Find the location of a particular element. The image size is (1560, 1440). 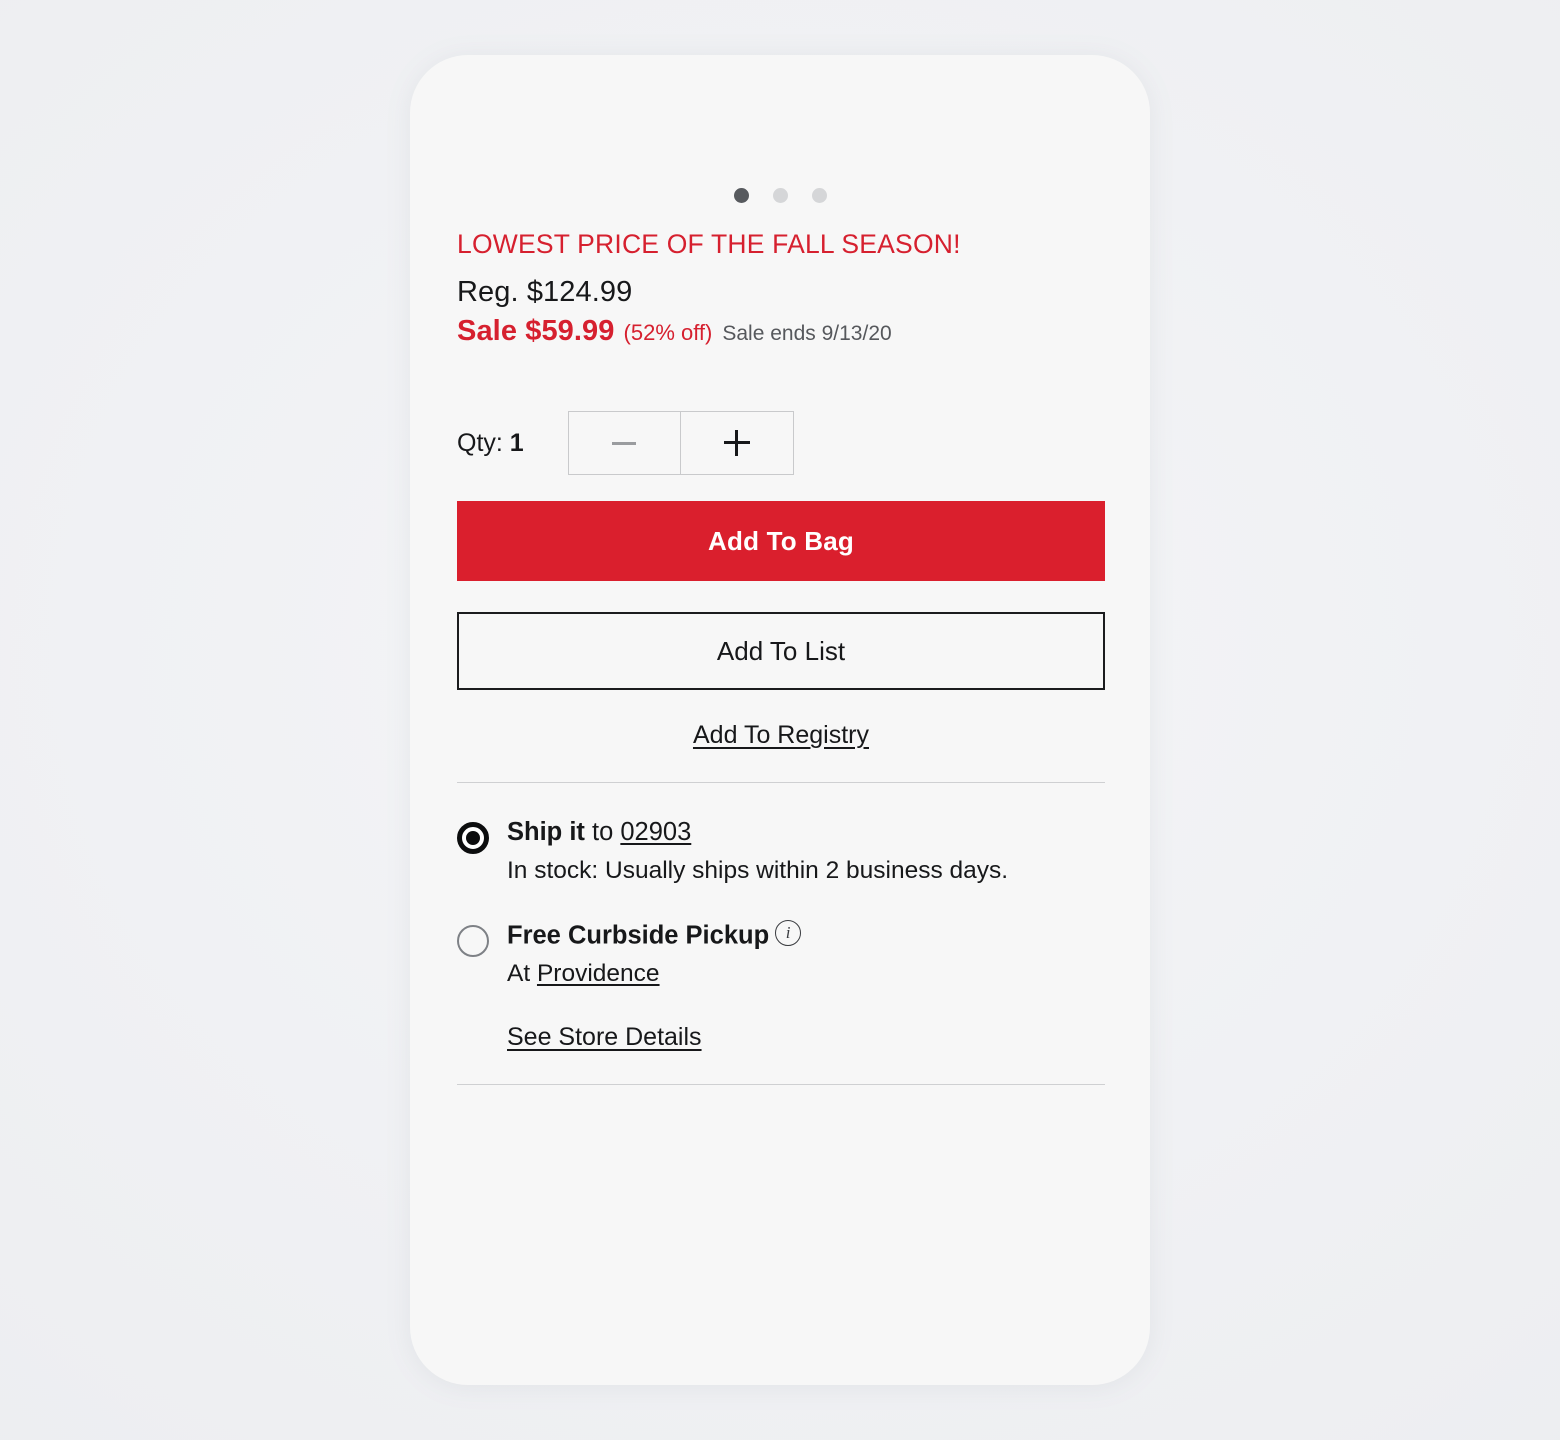

quantity-label: Qty: 1 is located at coordinates (490, 443).